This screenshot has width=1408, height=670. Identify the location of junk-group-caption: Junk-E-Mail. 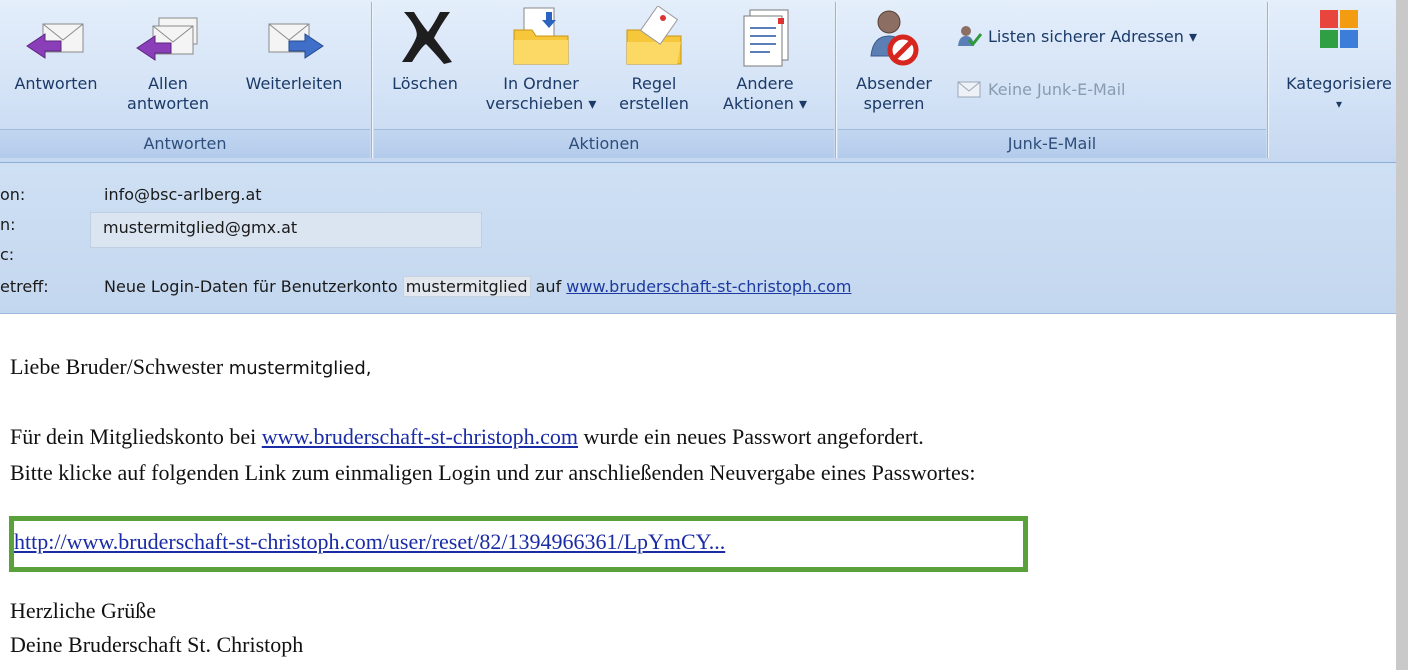
(1052, 143).